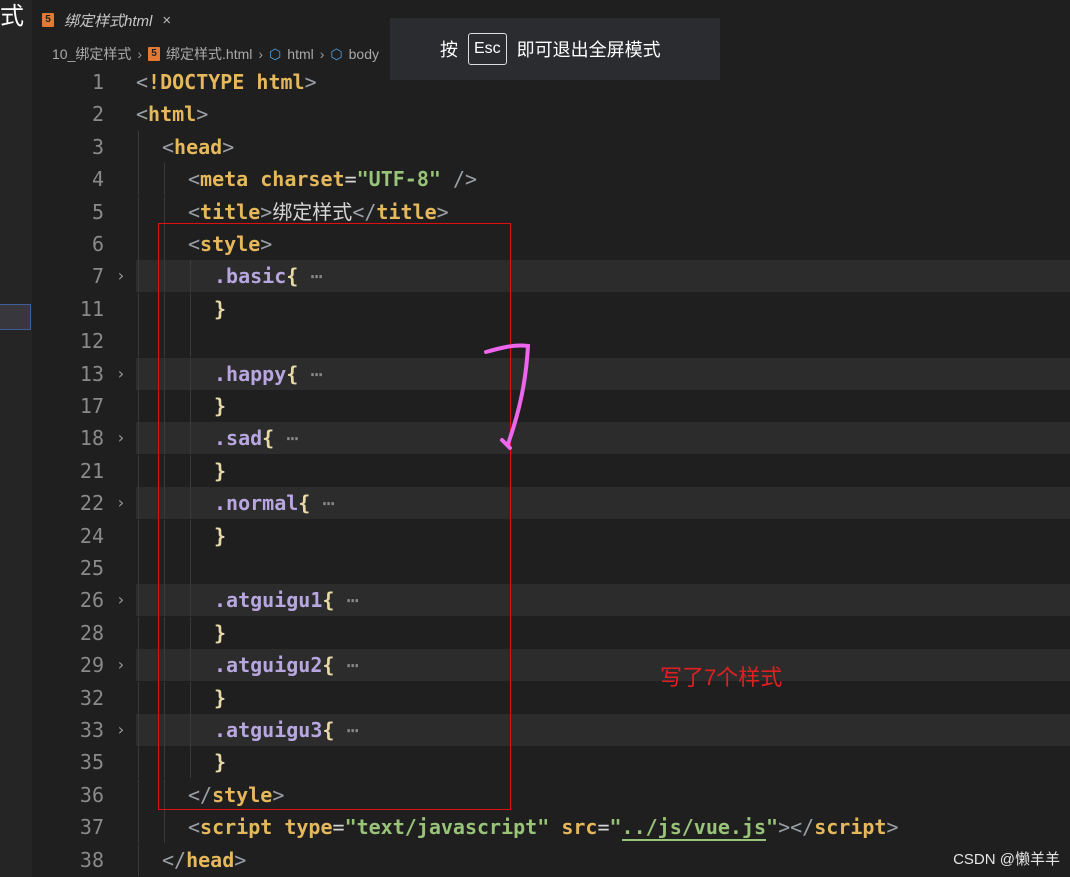 This screenshot has height=877, width=1070. Describe the element at coordinates (204, 859) in the screenshot. I see `code-text: </head>` at that location.